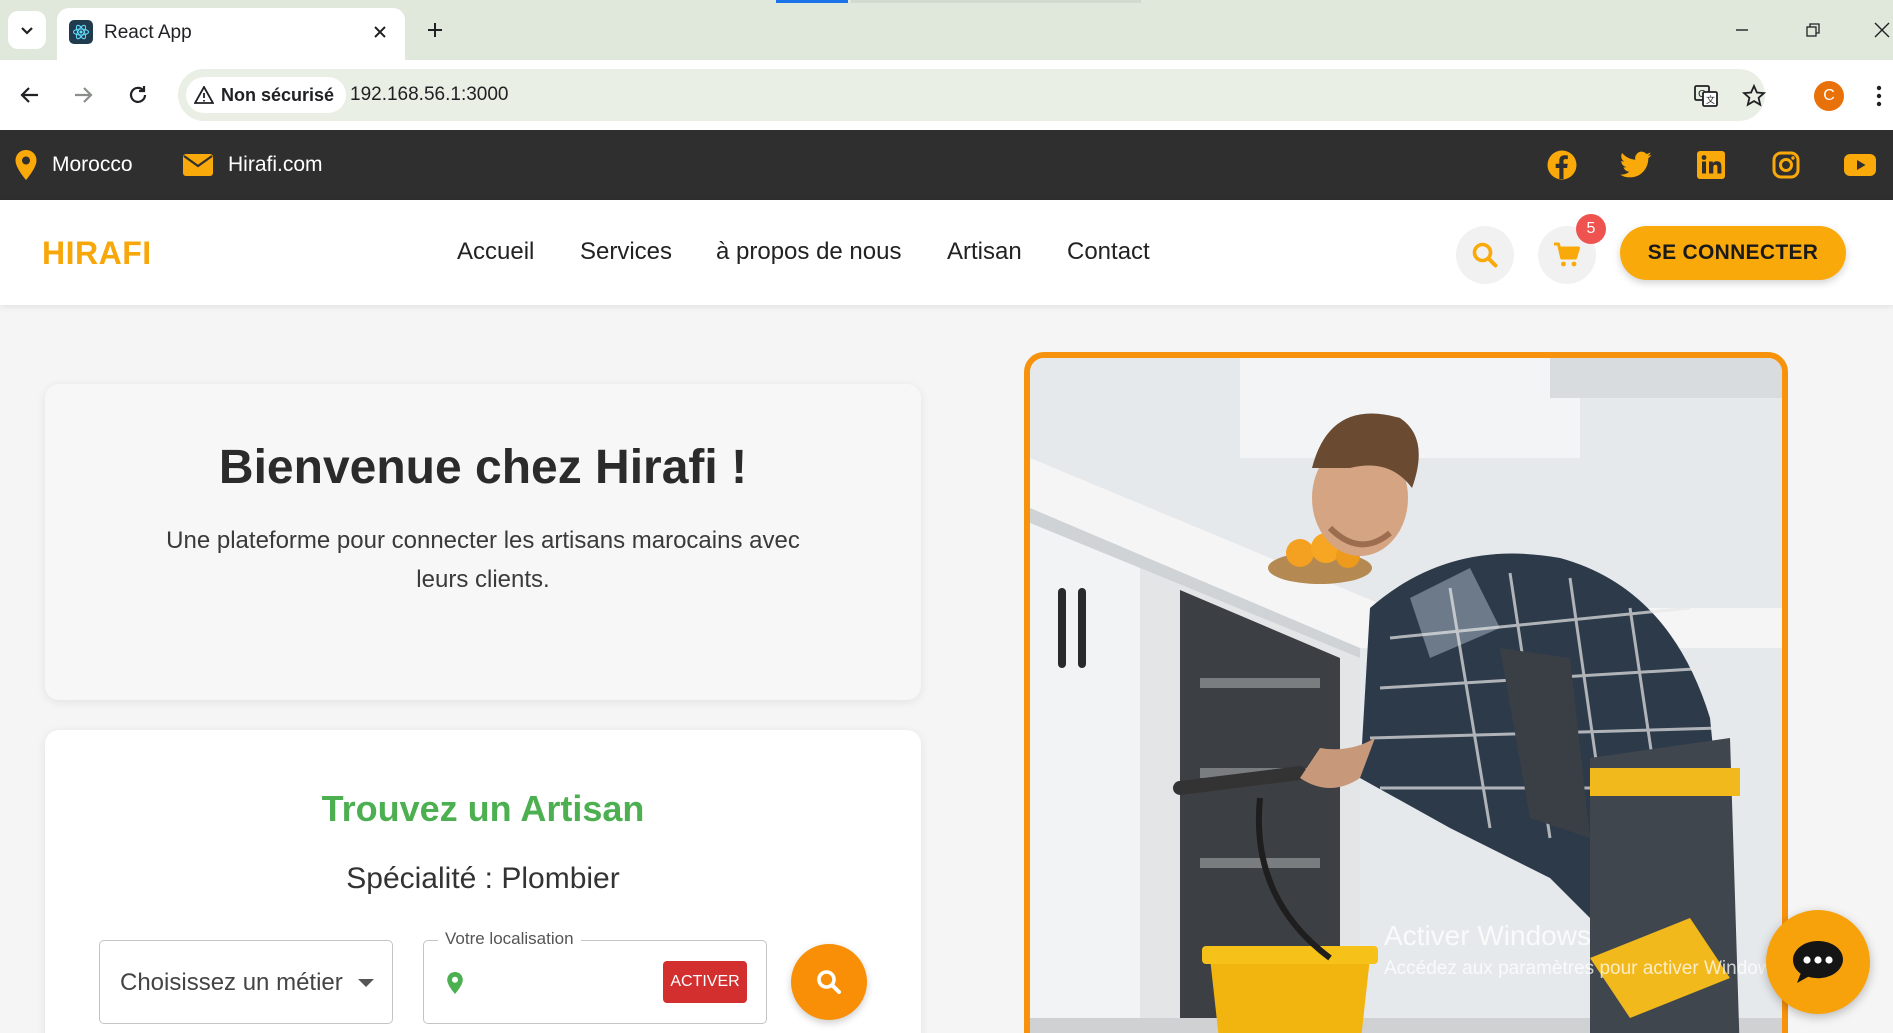 This screenshot has width=1893, height=1033. I want to click on security-chip: Non sécurisé, so click(266, 95).